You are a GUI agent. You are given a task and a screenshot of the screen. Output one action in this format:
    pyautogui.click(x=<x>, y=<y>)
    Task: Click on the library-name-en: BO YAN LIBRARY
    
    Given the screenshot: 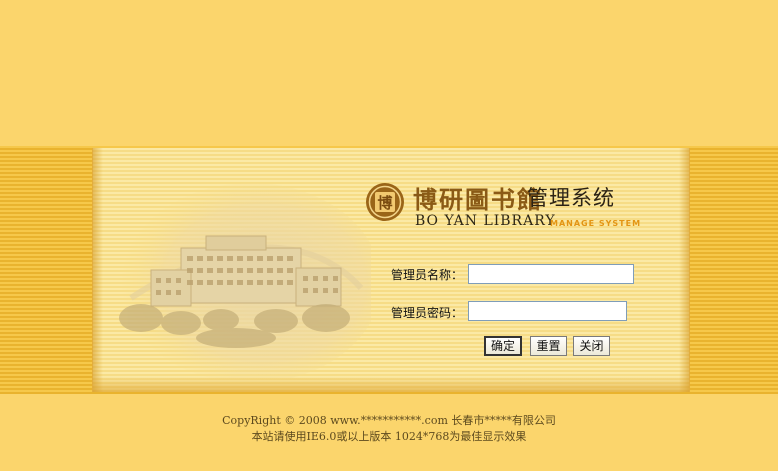 What is the action you would take?
    pyautogui.click(x=485, y=221)
    